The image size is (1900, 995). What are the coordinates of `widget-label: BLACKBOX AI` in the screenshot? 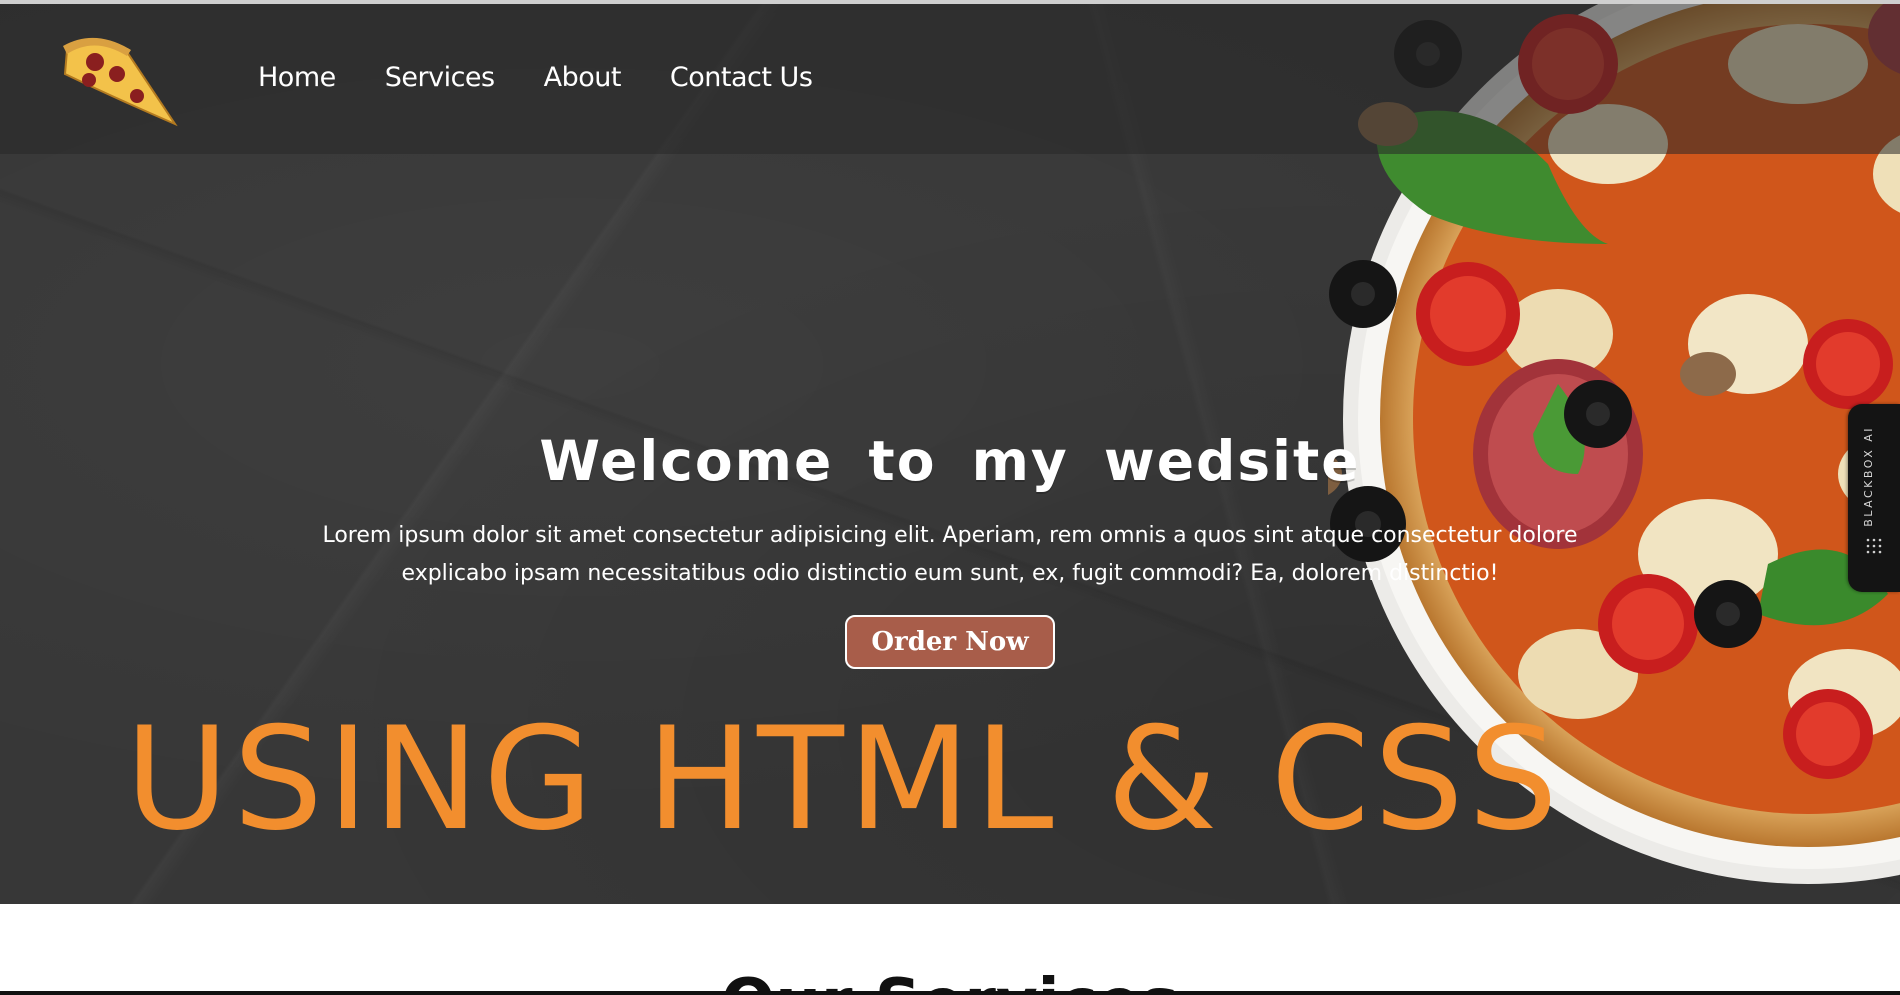 It's located at (1868, 476).